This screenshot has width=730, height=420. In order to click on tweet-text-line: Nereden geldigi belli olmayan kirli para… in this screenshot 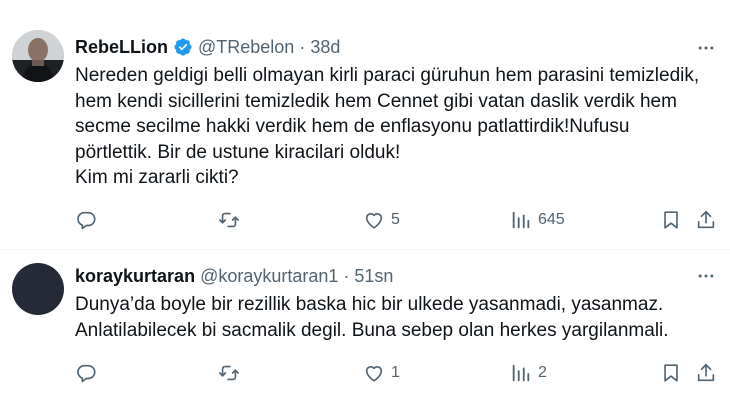, I will do `click(387, 75)`.